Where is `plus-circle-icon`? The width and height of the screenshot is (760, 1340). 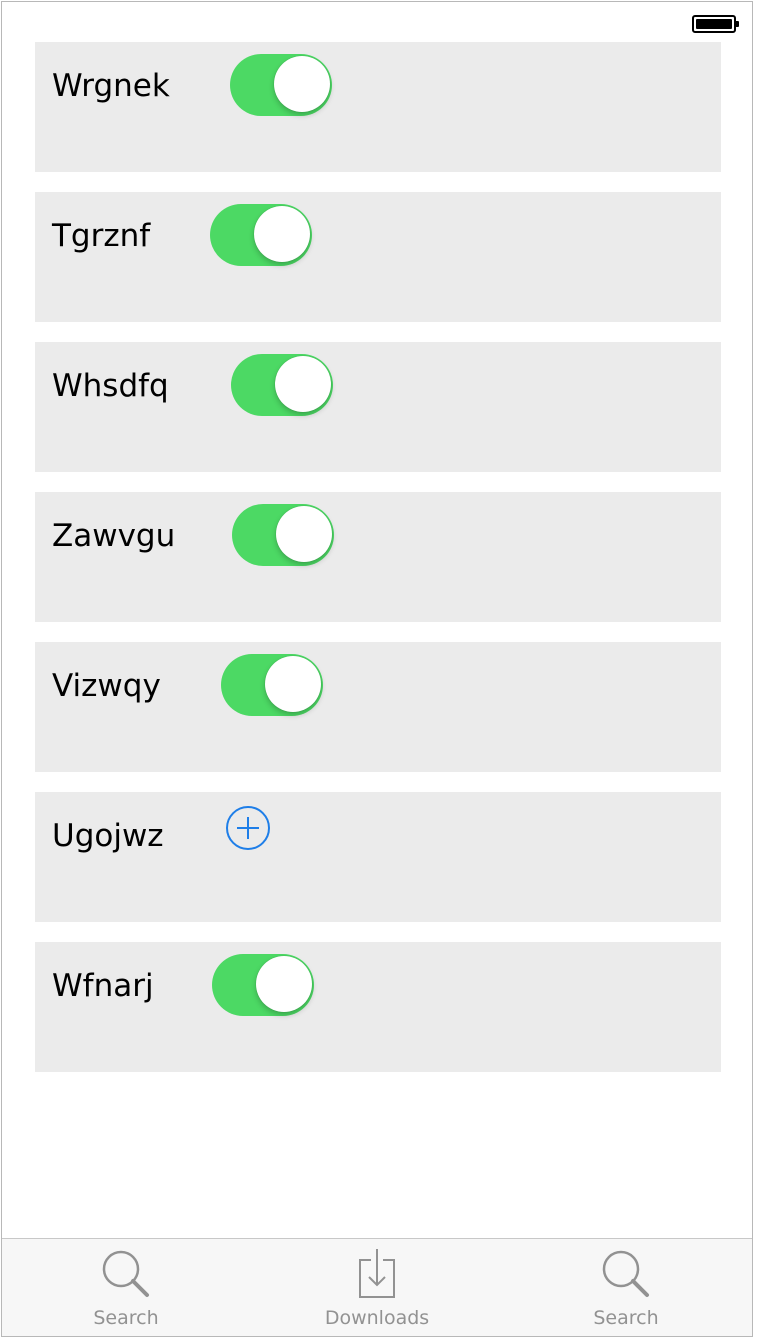
plus-circle-icon is located at coordinates (248, 828).